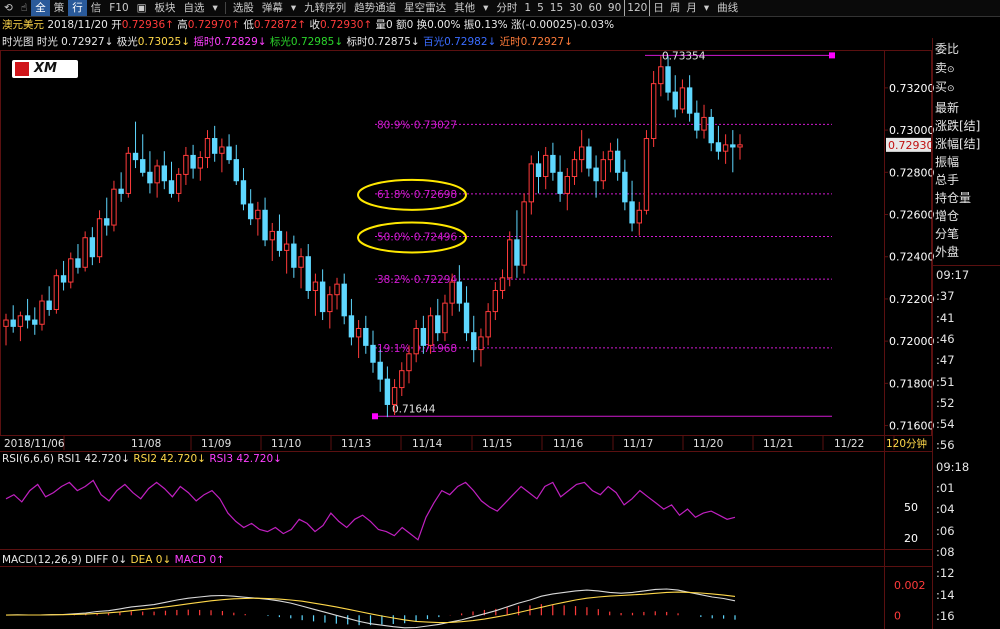  I want to click on panel-item-latest: 最新, so click(947, 107).